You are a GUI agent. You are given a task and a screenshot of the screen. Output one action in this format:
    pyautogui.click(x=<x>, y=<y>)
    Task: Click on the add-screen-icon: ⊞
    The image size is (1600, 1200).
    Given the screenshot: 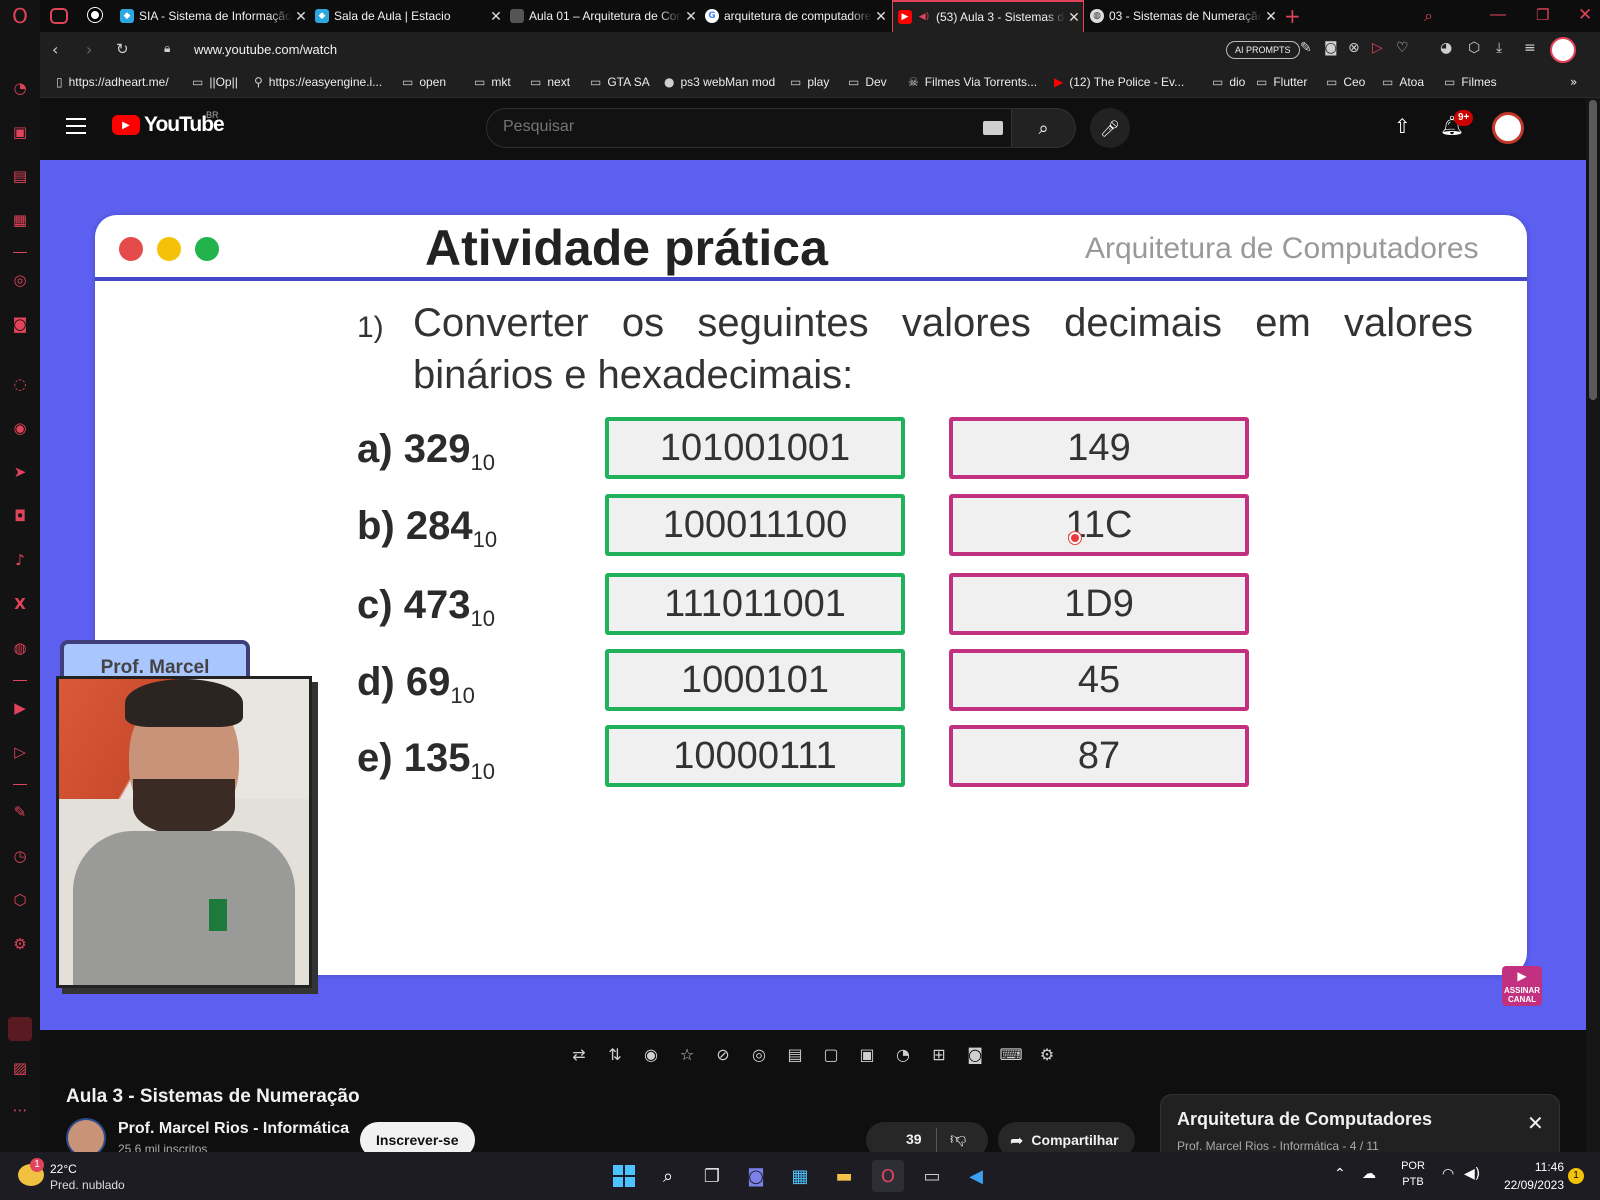 What is the action you would take?
    pyautogui.click(x=939, y=1054)
    